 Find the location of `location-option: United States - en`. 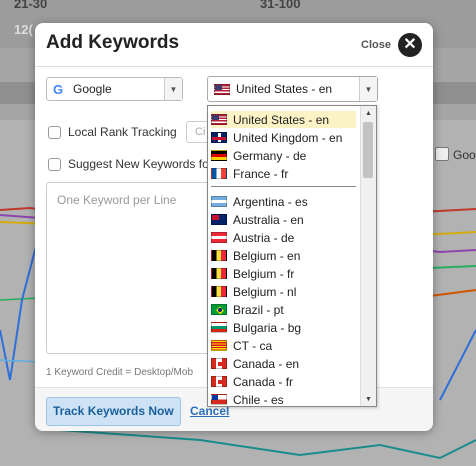

location-option: United States - en is located at coordinates (283, 119).